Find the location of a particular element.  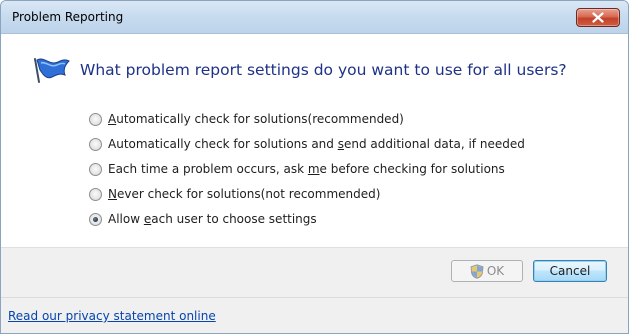

ok-button: OK is located at coordinates (487, 271).